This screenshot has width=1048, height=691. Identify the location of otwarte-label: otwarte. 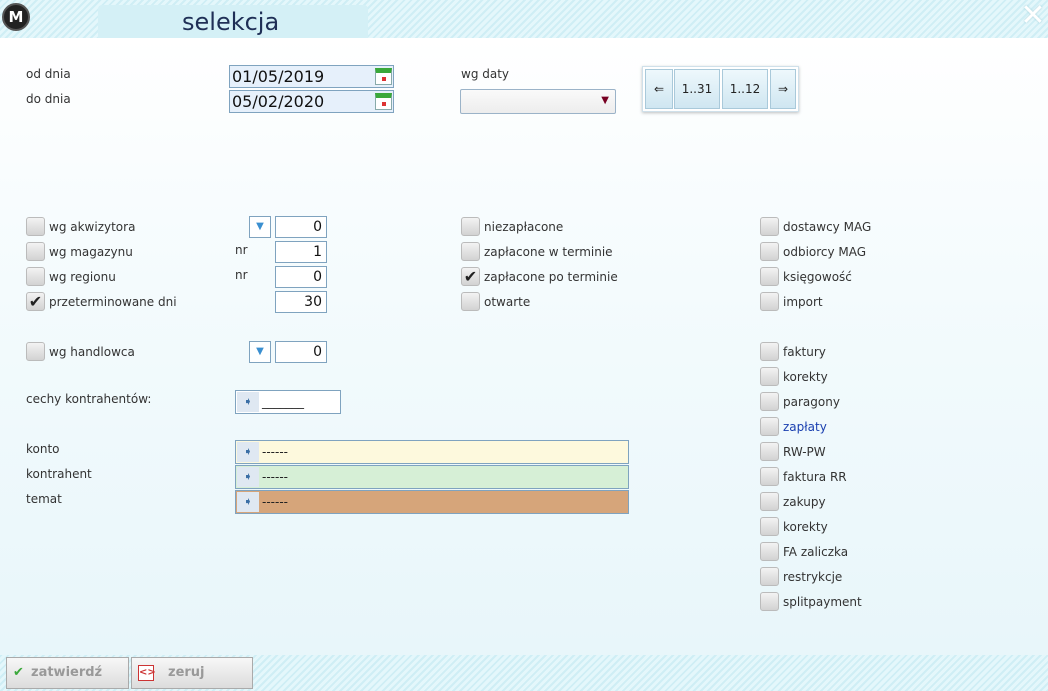
(507, 302).